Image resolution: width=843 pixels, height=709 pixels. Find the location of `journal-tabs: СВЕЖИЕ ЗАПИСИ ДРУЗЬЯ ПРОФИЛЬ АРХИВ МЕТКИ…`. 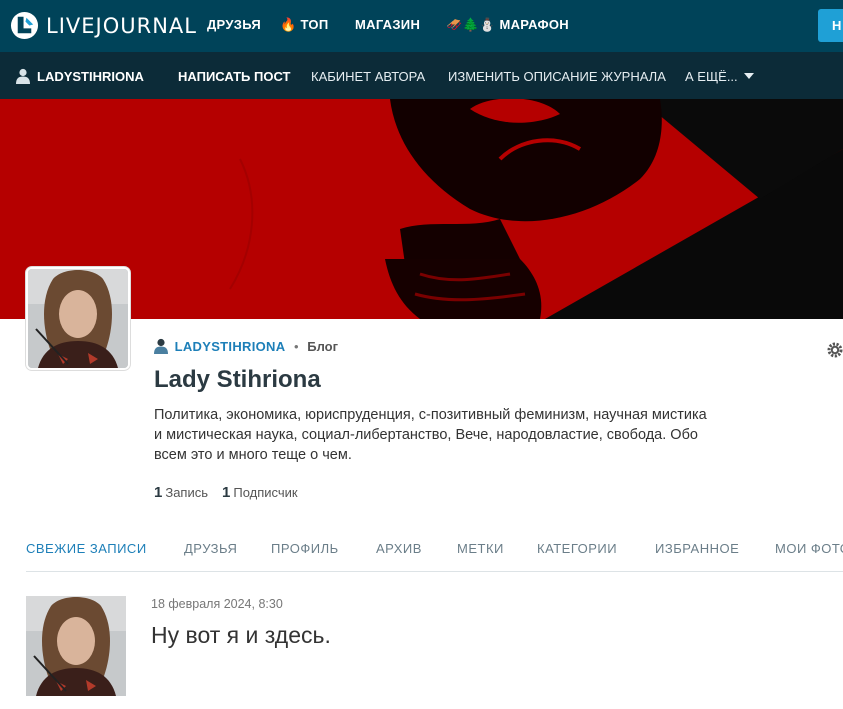

journal-tabs: СВЕЖИЕ ЗАПИСИ ДРУЗЬЯ ПРОФИЛЬ АРХИВ МЕТКИ… is located at coordinates (434, 556).